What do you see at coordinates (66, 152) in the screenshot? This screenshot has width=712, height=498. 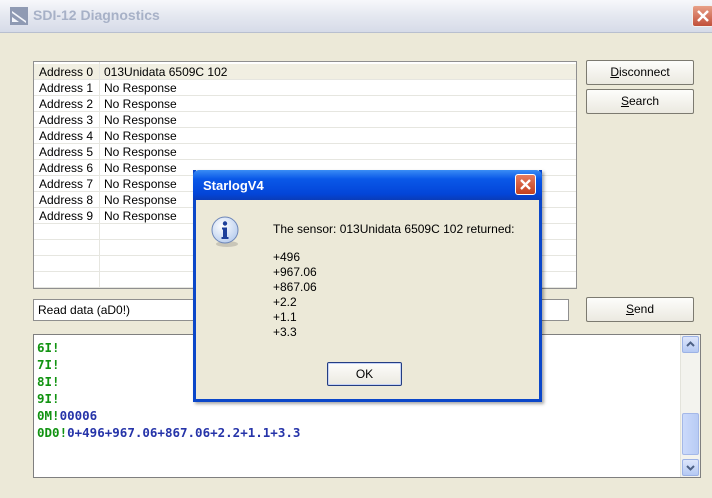 I see `address-label: Address 5` at bounding box center [66, 152].